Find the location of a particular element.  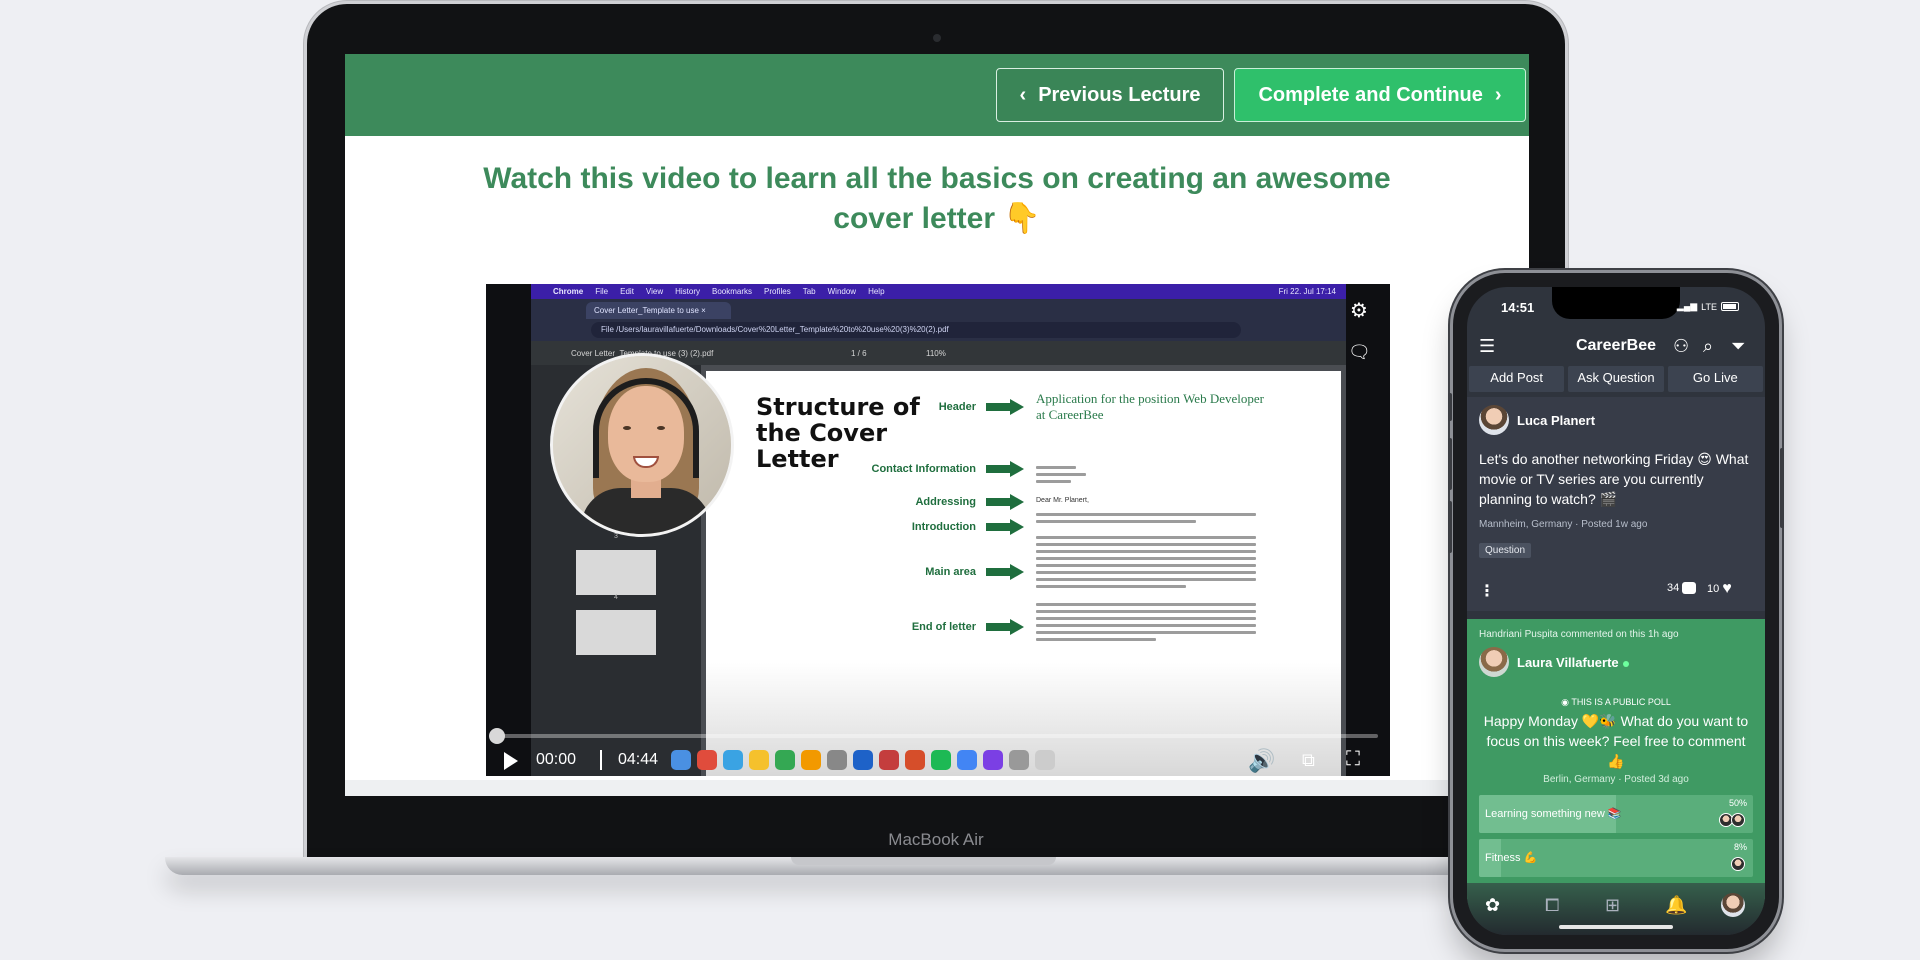

mac-menu-item: Window is located at coordinates (842, 291).